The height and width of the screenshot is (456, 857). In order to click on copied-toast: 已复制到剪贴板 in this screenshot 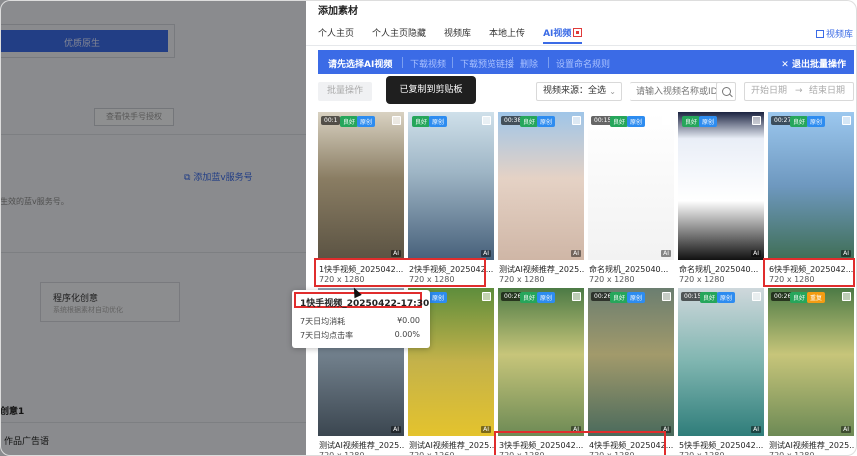, I will do `click(431, 90)`.